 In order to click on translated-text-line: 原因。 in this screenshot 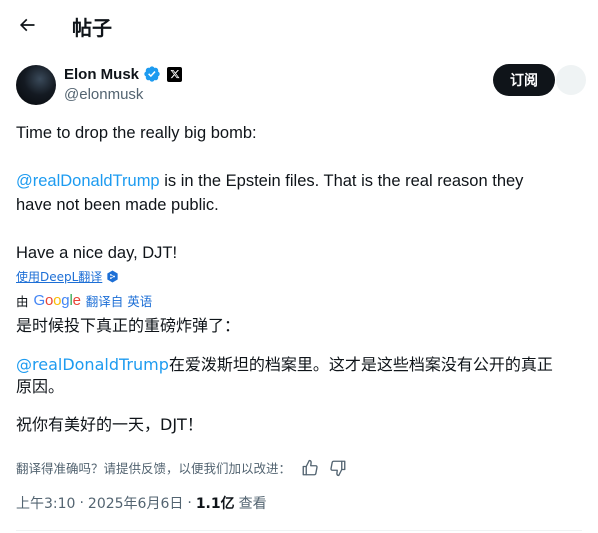, I will do `click(40, 386)`.